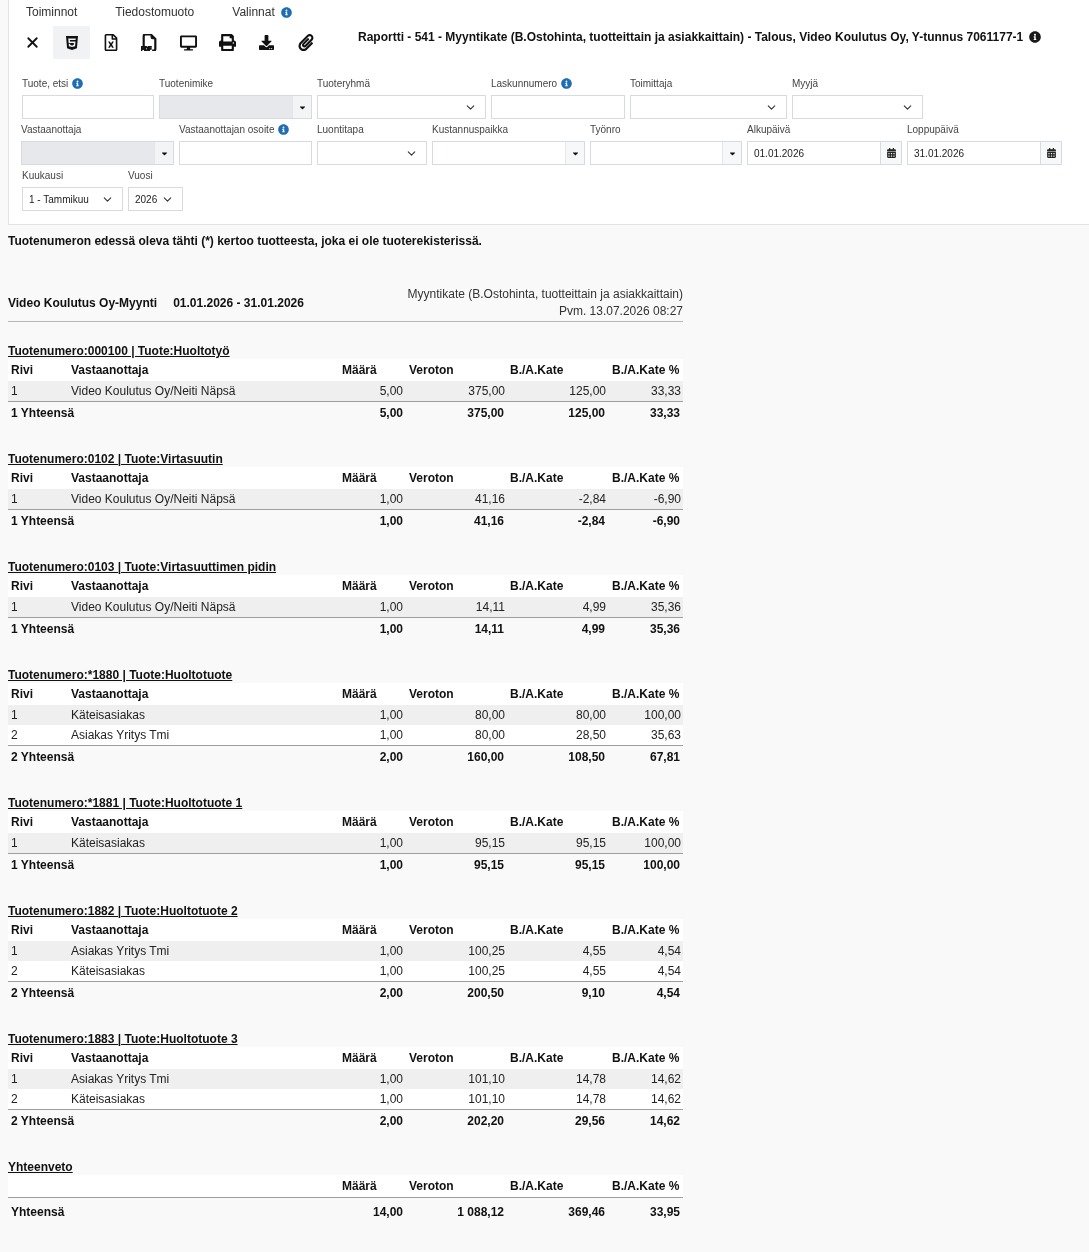 This screenshot has width=1089, height=1252. What do you see at coordinates (40, 1167) in the screenshot?
I see `section-heading: Yhteenveto` at bounding box center [40, 1167].